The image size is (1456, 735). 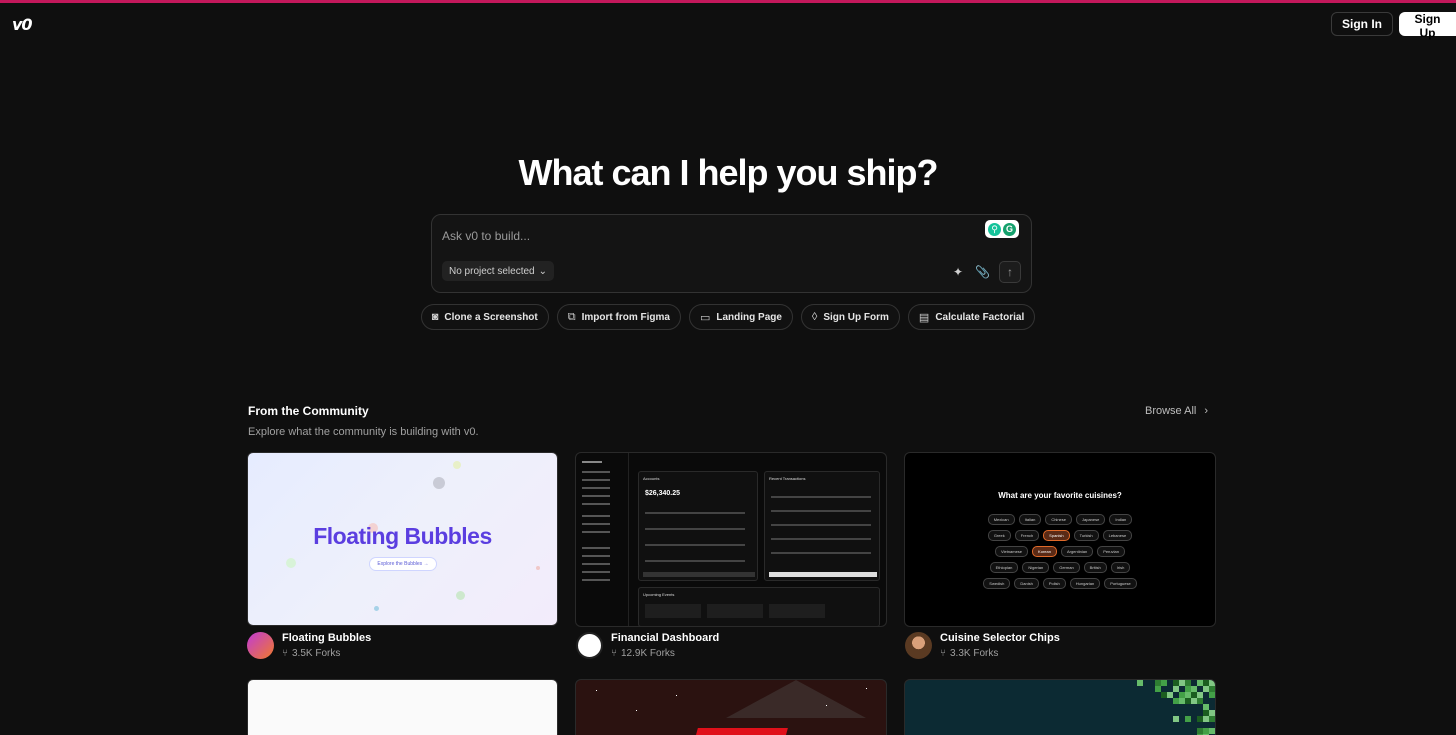 I want to click on fork-count: ⑂ 12.9K Forks, so click(x=665, y=653).